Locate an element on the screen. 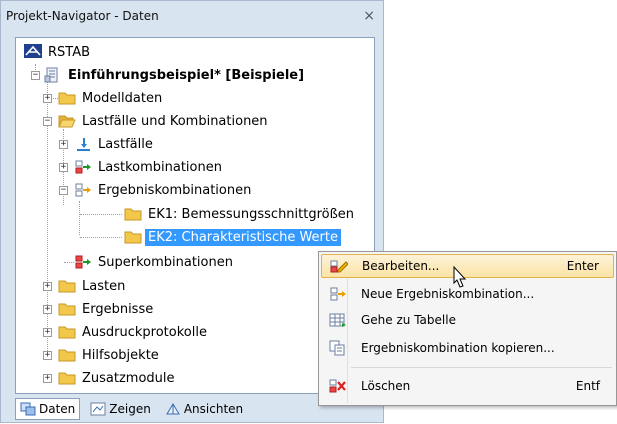 This screenshot has width=617, height=424. tree-item-ek1: EK1: Bemessungsschnittgrößen is located at coordinates (240, 214).